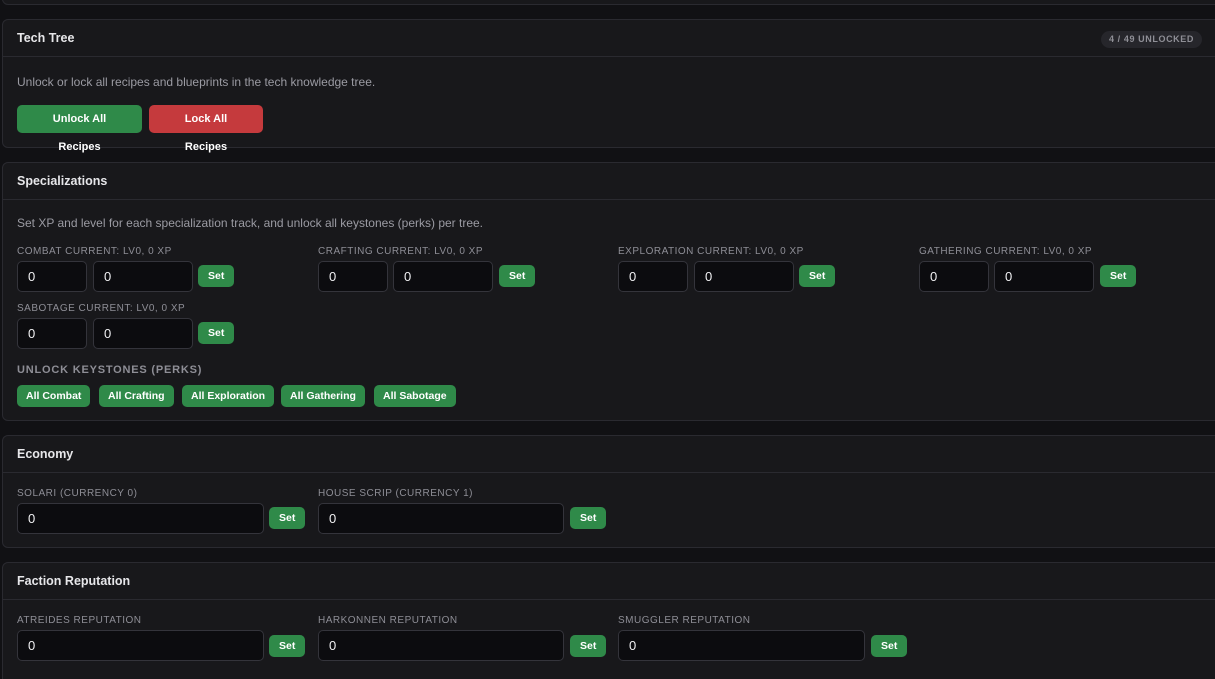 Image resolution: width=1215 pixels, height=679 pixels. Describe the element at coordinates (741, 645) in the screenshot. I see `smuggler-input` at that location.